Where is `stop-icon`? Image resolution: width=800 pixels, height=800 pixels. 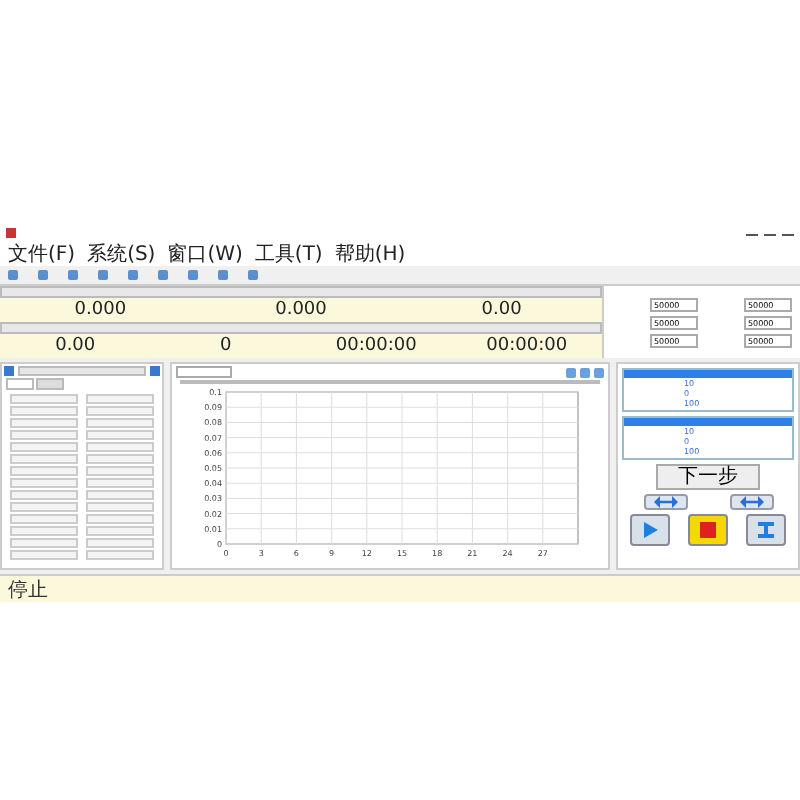
stop-icon is located at coordinates (707, 530).